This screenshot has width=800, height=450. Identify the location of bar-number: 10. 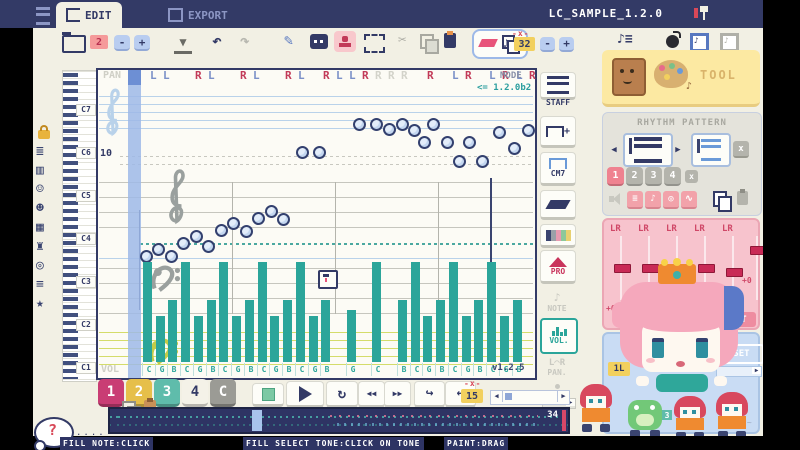
(106, 153).